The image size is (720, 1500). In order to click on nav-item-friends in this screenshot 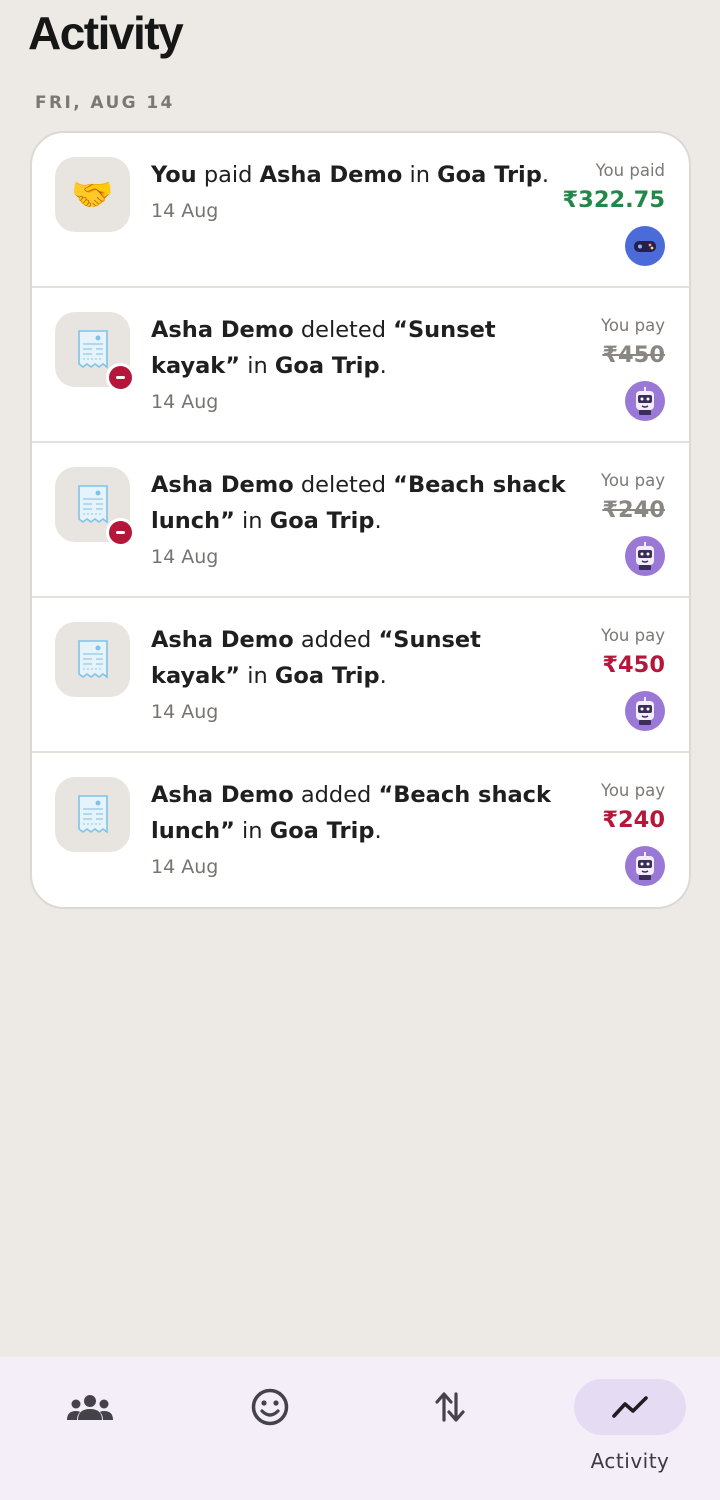, I will do `click(270, 1428)`.